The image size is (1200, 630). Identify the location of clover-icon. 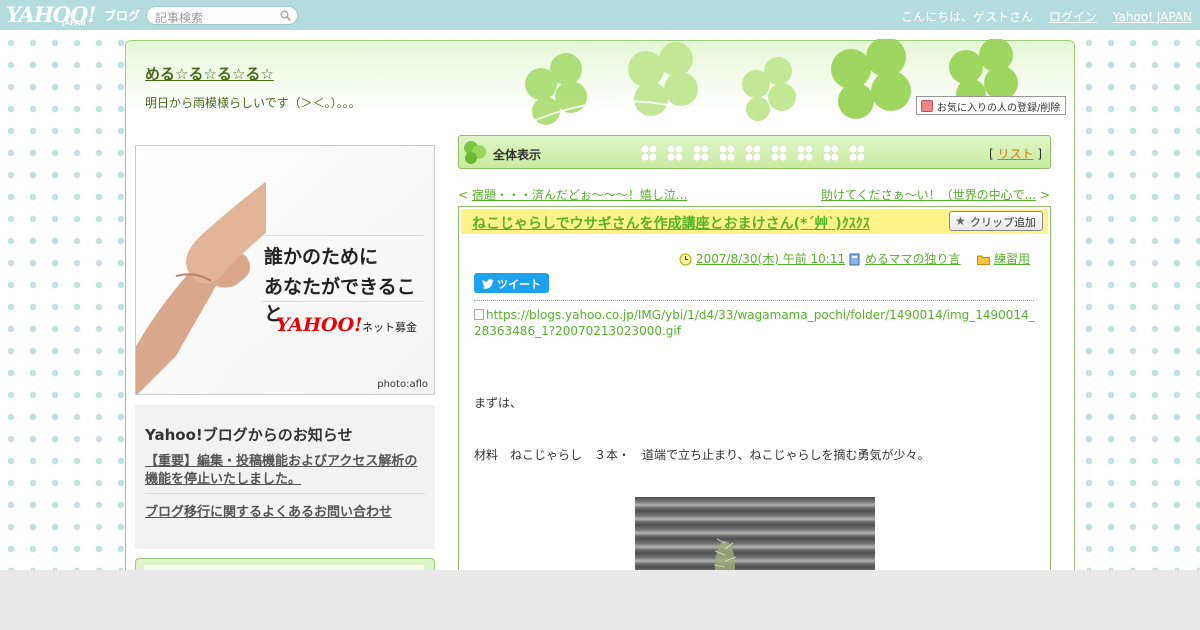
(475, 152).